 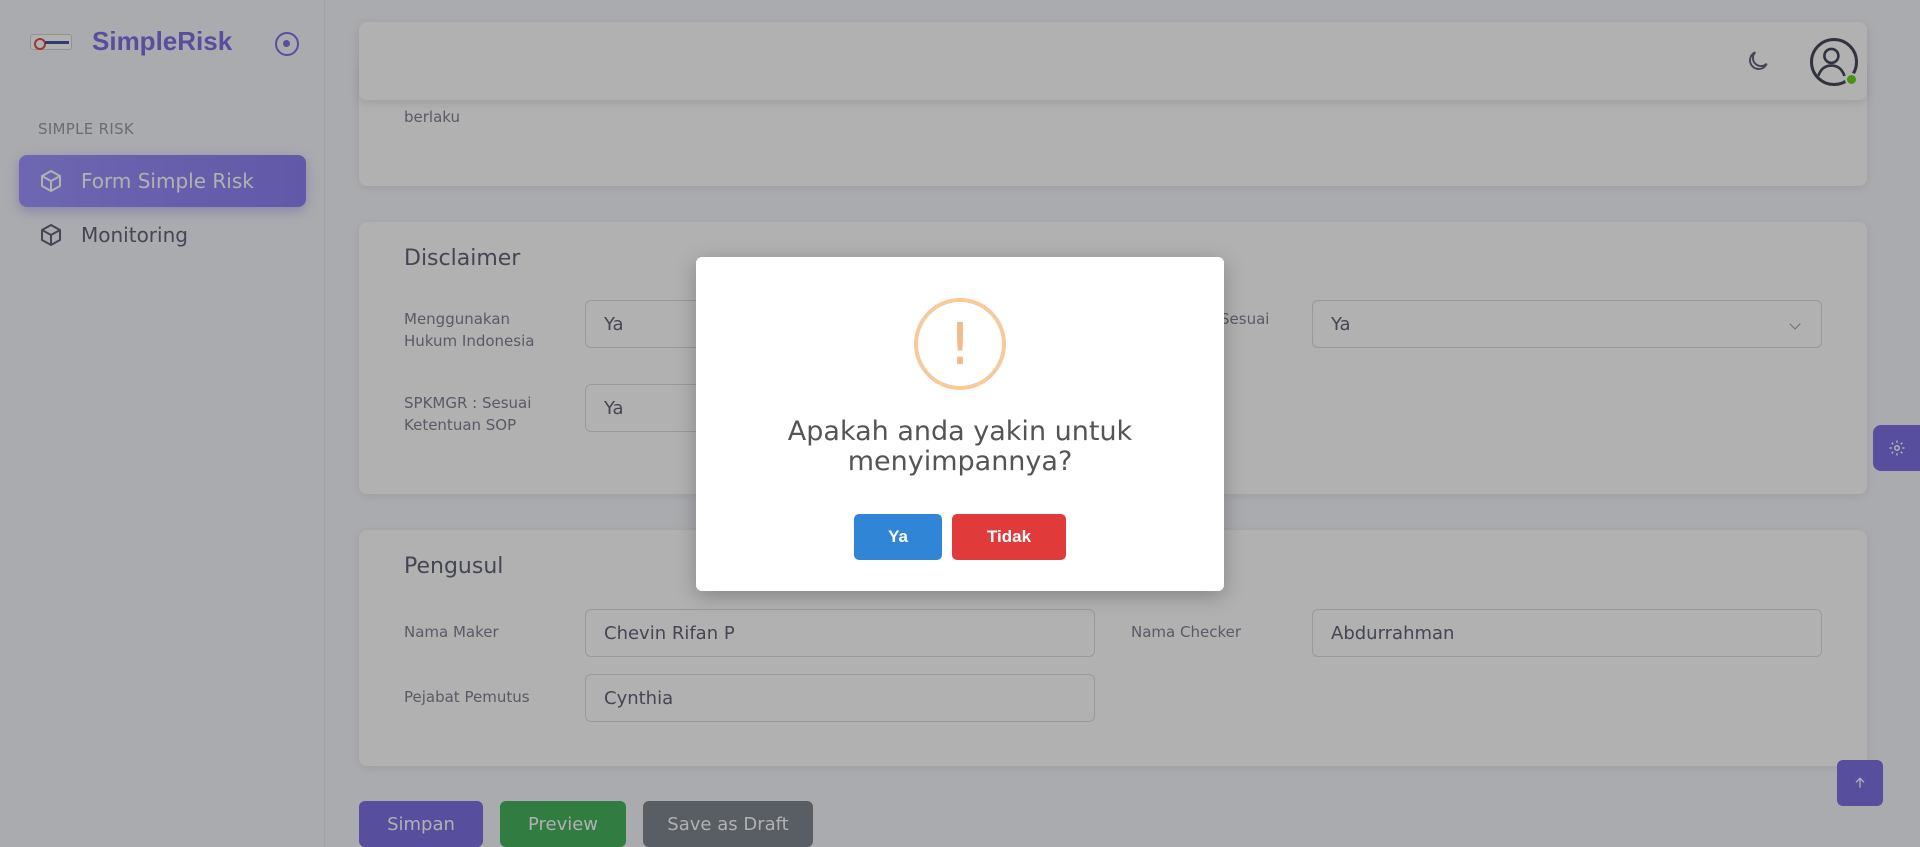 What do you see at coordinates (1009, 537) in the screenshot?
I see `cancel-no-button: Tidak` at bounding box center [1009, 537].